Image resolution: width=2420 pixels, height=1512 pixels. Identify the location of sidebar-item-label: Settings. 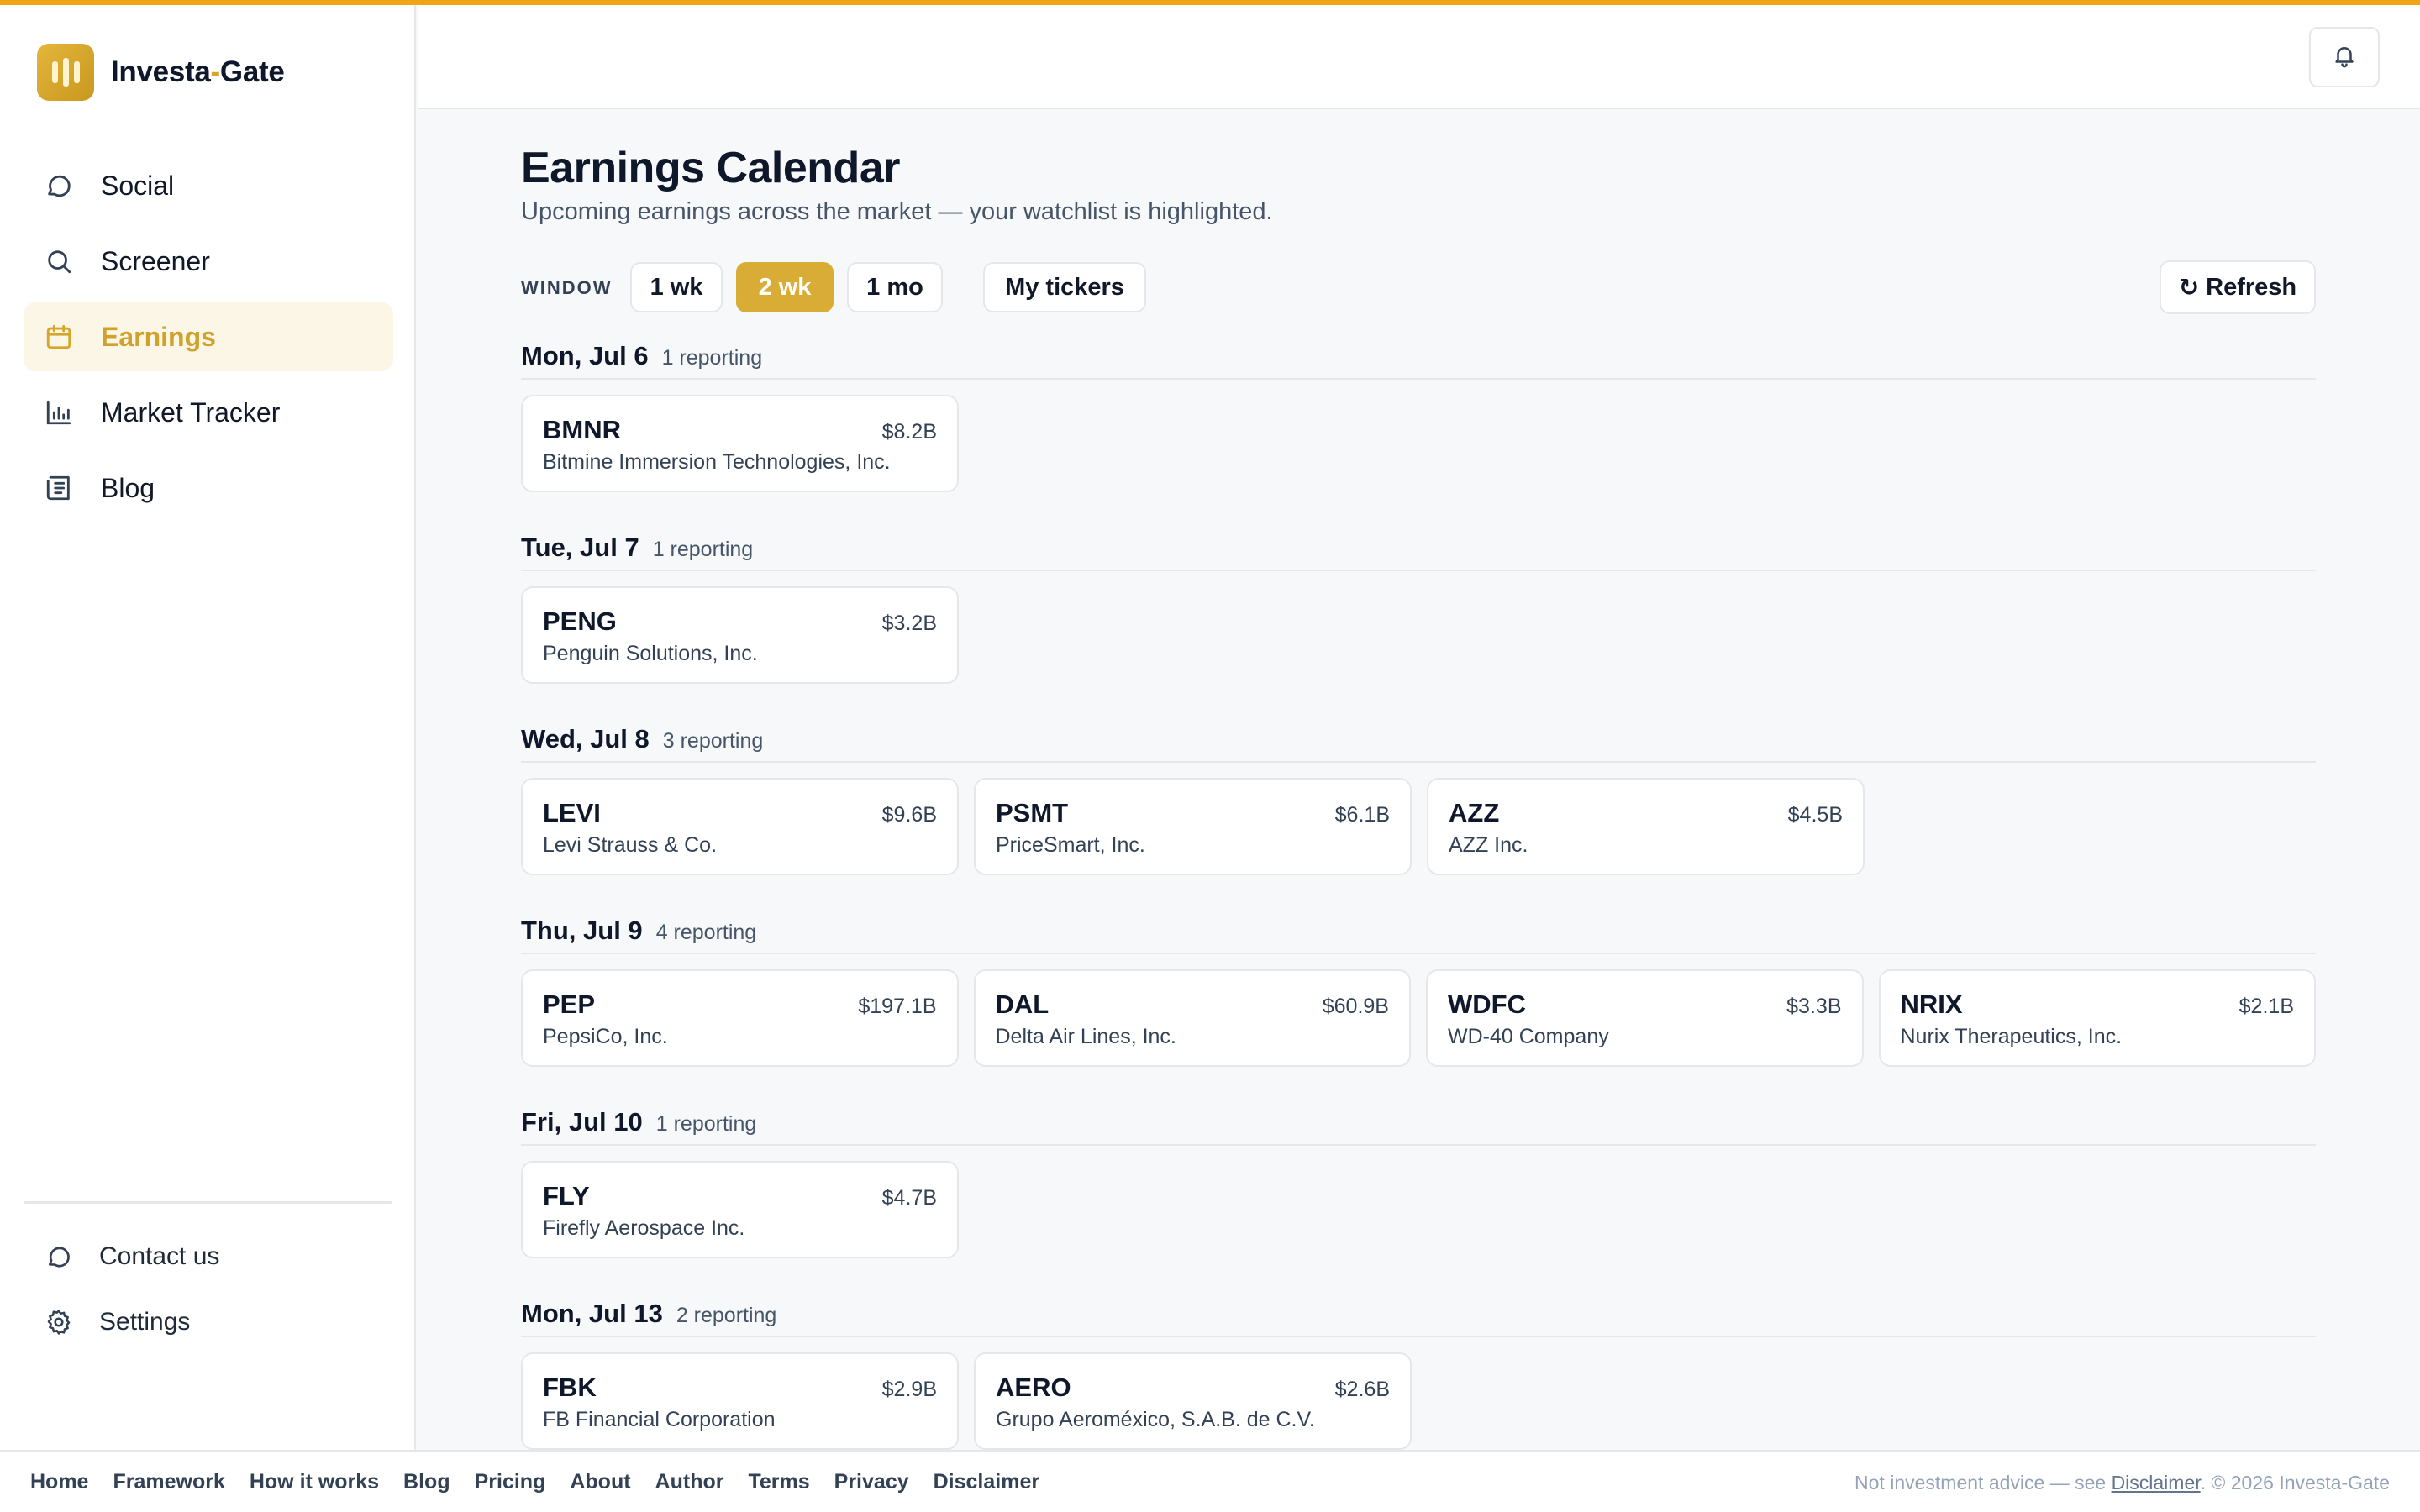
(145, 1322).